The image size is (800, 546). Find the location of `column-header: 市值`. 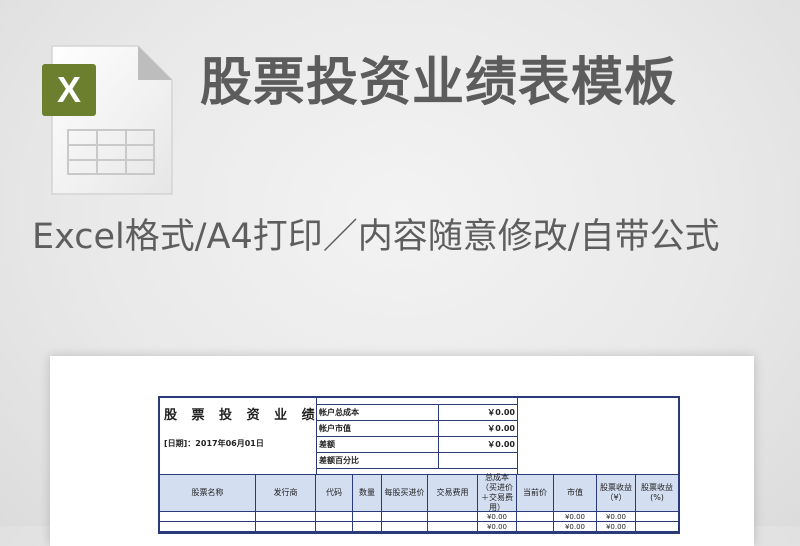

column-header: 市值 is located at coordinates (575, 493).